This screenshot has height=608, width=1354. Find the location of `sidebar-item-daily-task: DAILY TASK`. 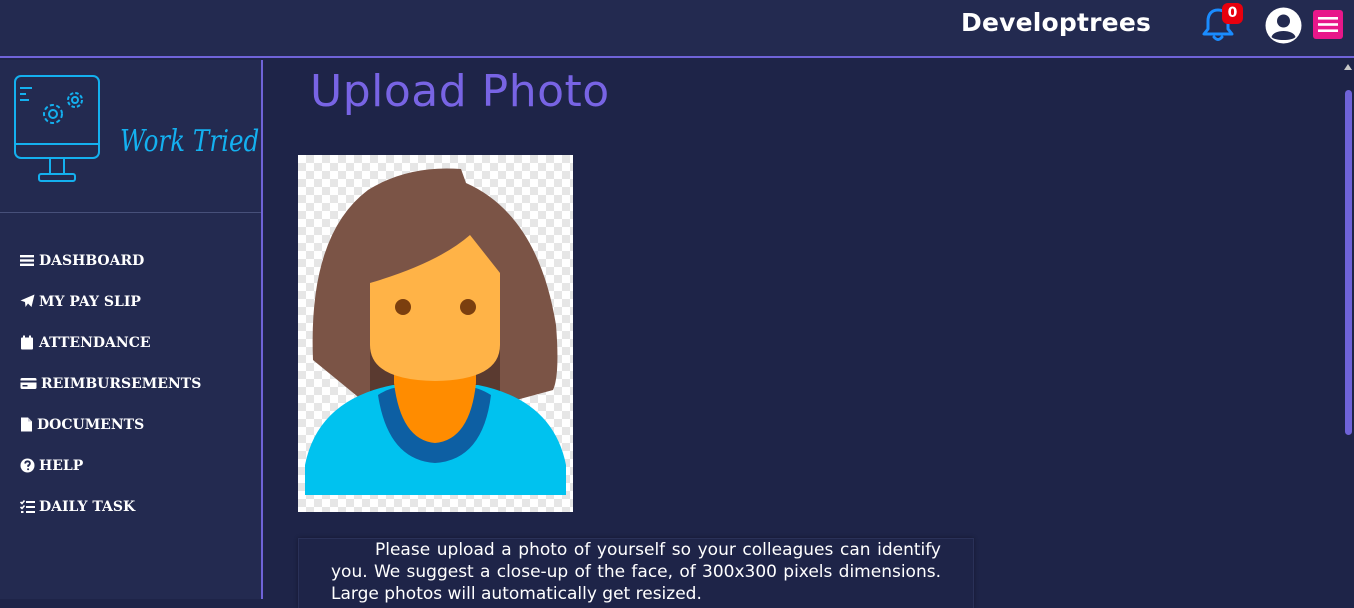

sidebar-item-daily-task: DAILY TASK is located at coordinates (110, 506).